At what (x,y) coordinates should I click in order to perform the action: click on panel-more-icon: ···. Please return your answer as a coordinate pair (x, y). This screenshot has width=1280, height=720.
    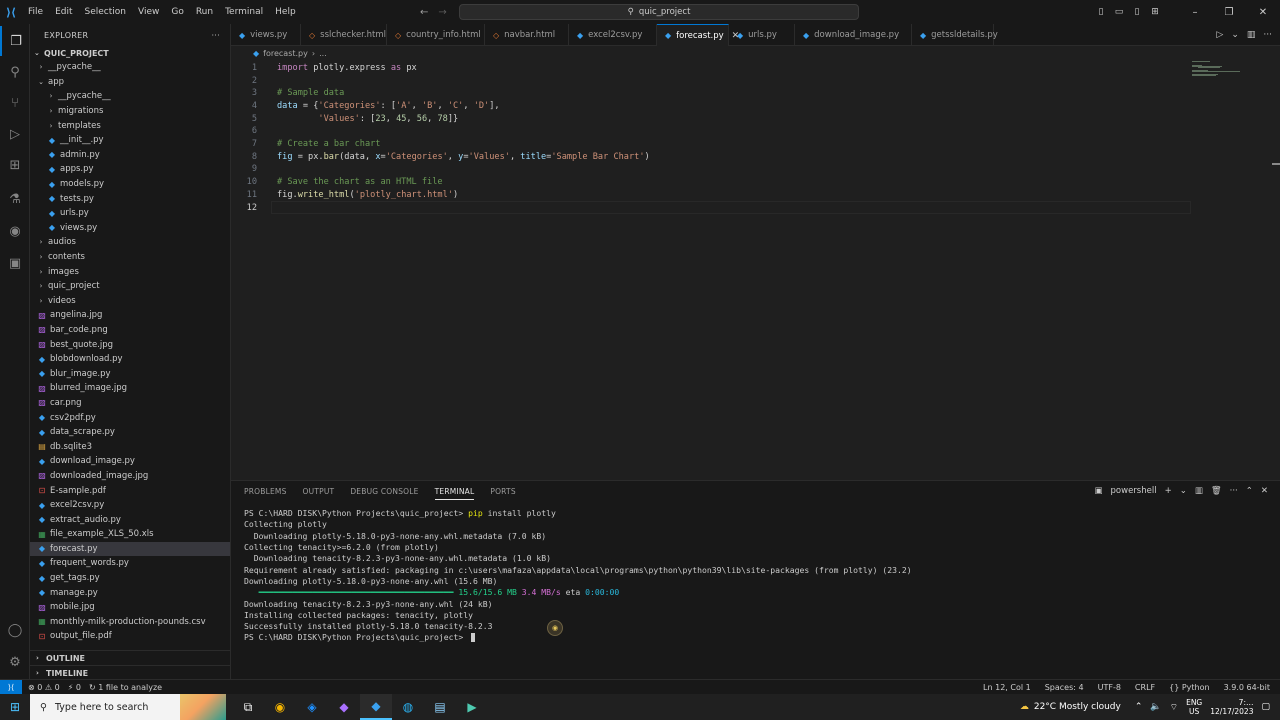
    Looking at the image, I should click on (1234, 491).